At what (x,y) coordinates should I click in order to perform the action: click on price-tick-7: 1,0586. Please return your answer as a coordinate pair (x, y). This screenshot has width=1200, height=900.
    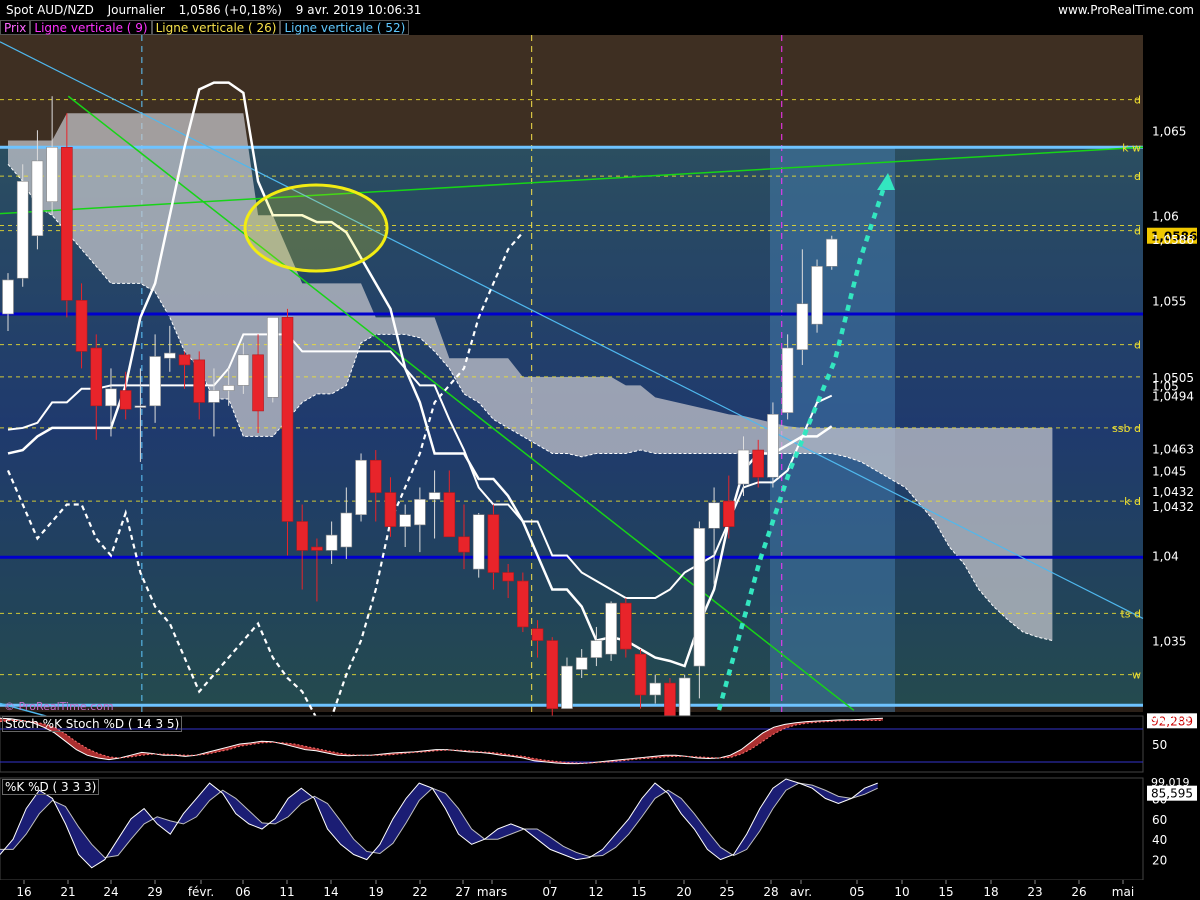
    Looking at the image, I should click on (1173, 240).